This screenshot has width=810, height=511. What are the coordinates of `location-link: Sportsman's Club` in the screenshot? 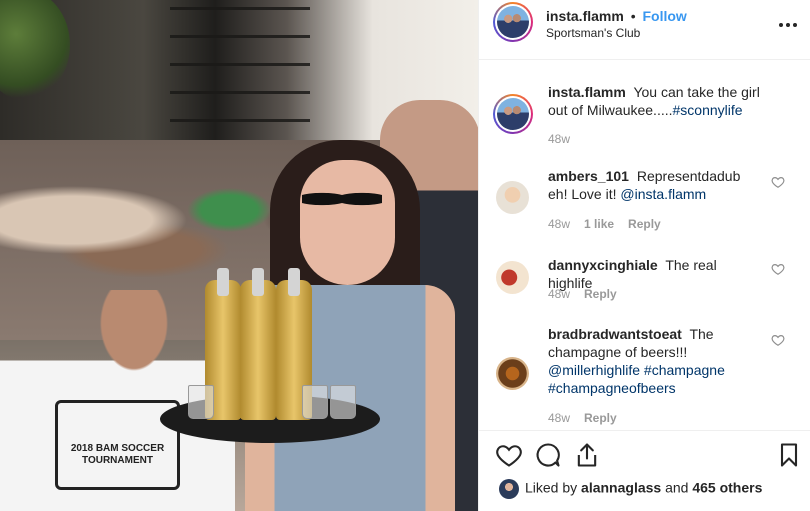 It's located at (593, 33).